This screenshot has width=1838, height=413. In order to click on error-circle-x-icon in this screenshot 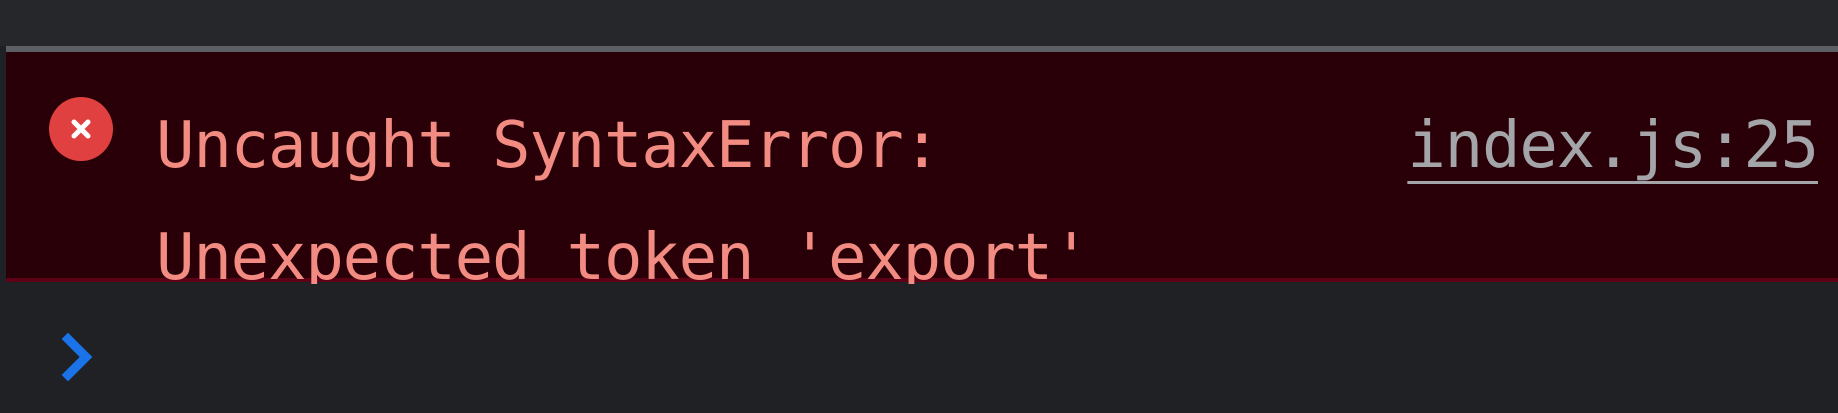, I will do `click(81, 129)`.